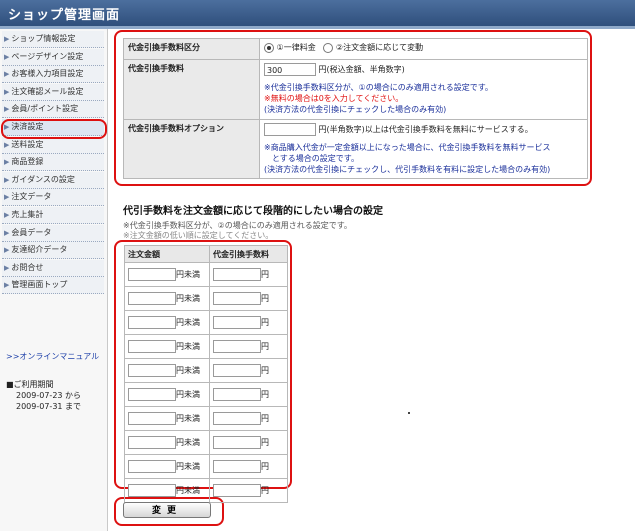  What do you see at coordinates (27, 267) in the screenshot?
I see `sidebar-item-label: お問合せ` at bounding box center [27, 267].